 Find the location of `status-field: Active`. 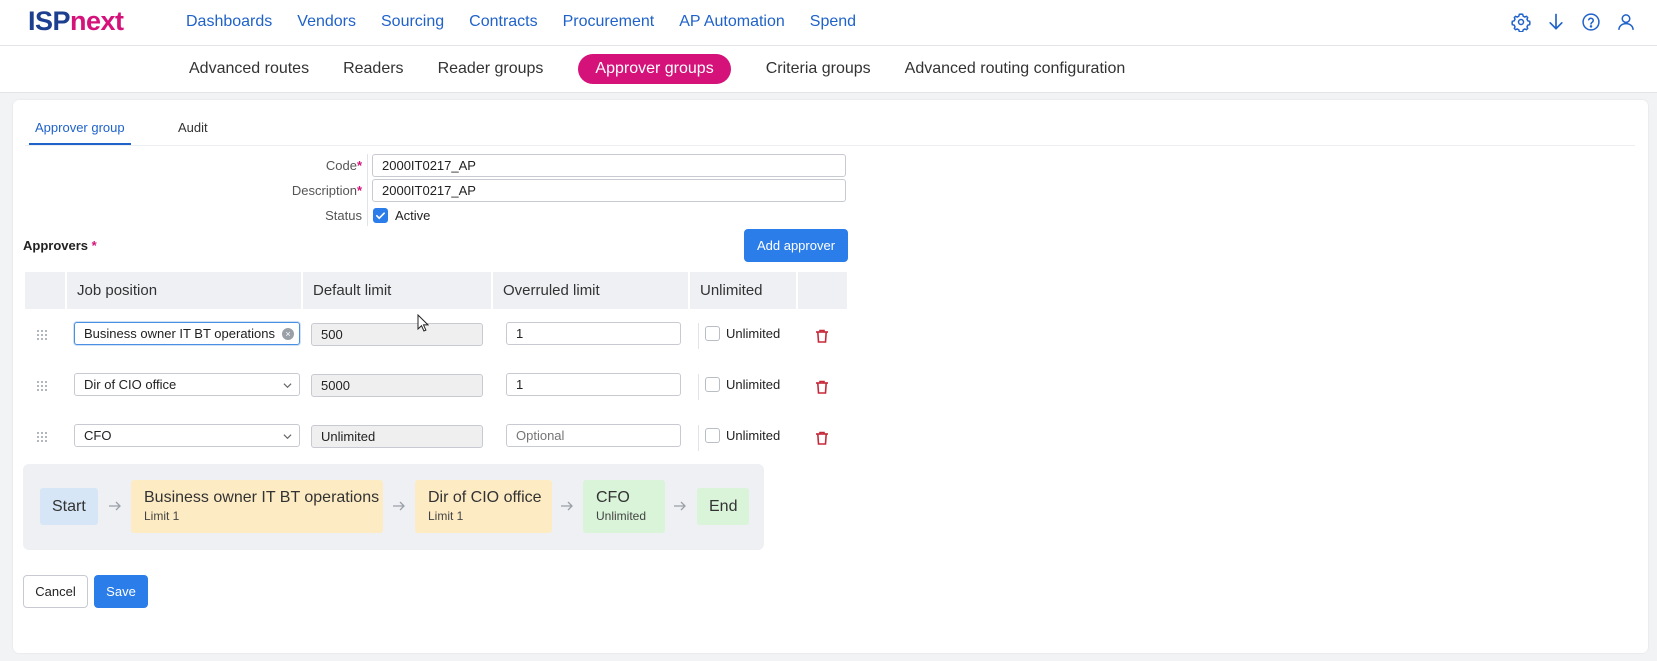

status-field: Active is located at coordinates (401, 215).